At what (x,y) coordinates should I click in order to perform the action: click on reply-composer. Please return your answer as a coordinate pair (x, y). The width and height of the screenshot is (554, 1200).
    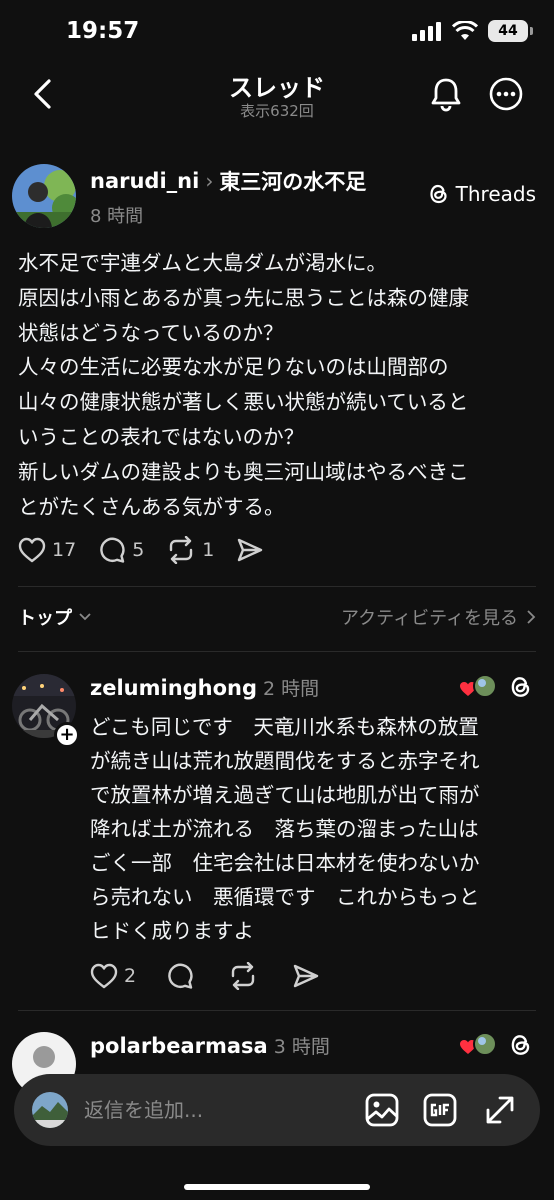
    Looking at the image, I should click on (277, 1110).